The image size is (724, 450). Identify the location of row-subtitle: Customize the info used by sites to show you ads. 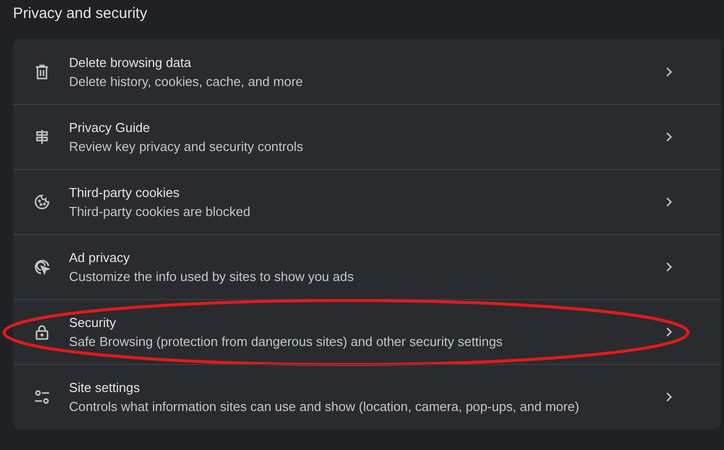
(212, 276).